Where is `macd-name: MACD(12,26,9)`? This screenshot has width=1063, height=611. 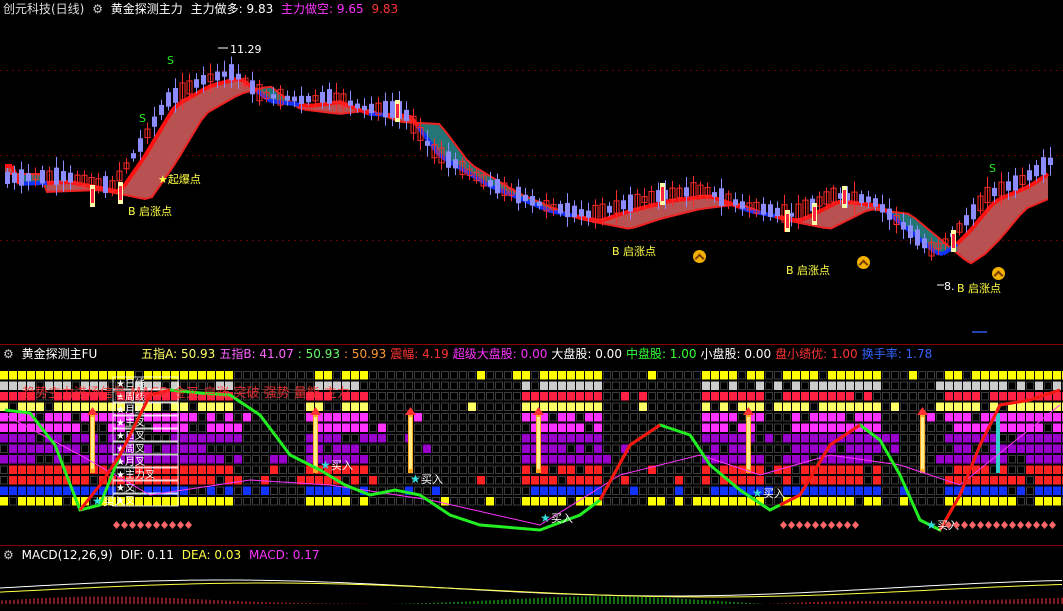
macd-name: MACD(12,26,9) is located at coordinates (67, 555).